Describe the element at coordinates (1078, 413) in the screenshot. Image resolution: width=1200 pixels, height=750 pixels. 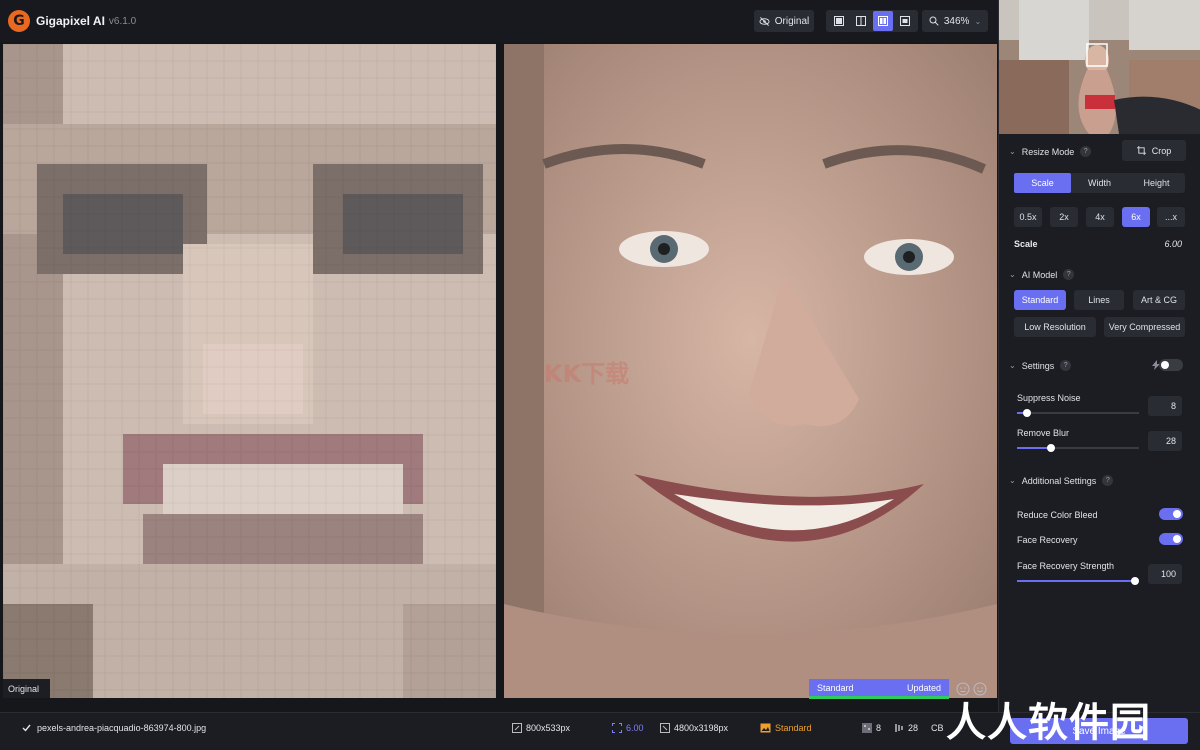
I see `suppress-noise-slider` at that location.